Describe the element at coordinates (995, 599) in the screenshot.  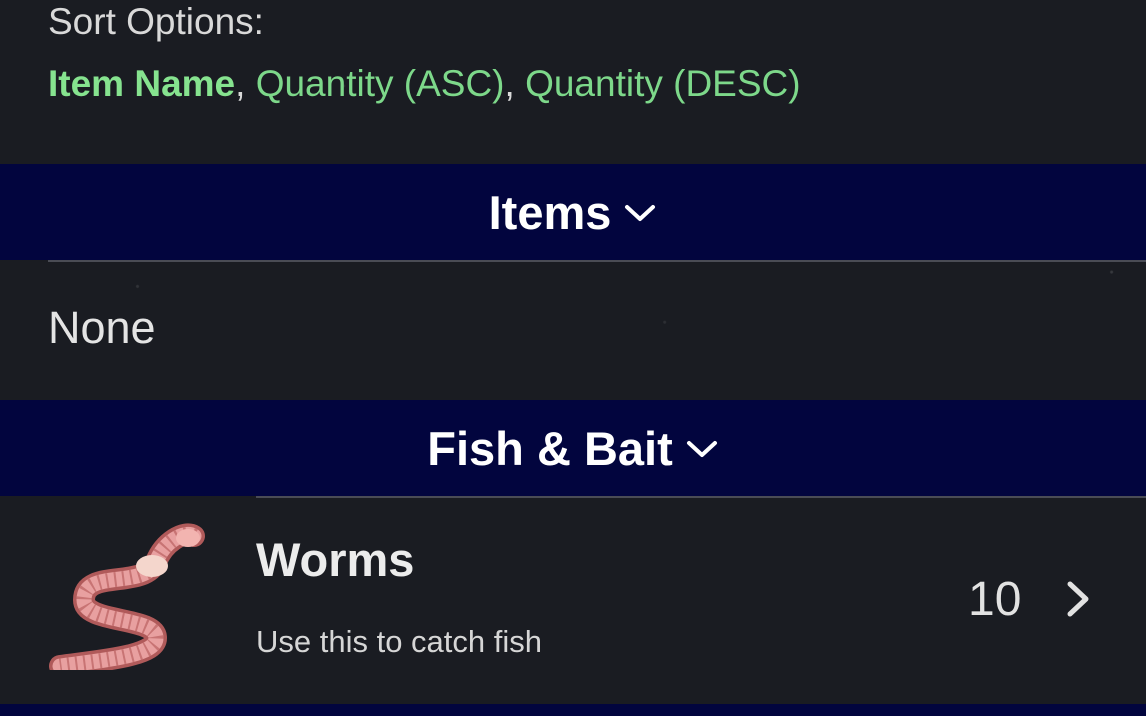
I see `item-quantity: 10` at that location.